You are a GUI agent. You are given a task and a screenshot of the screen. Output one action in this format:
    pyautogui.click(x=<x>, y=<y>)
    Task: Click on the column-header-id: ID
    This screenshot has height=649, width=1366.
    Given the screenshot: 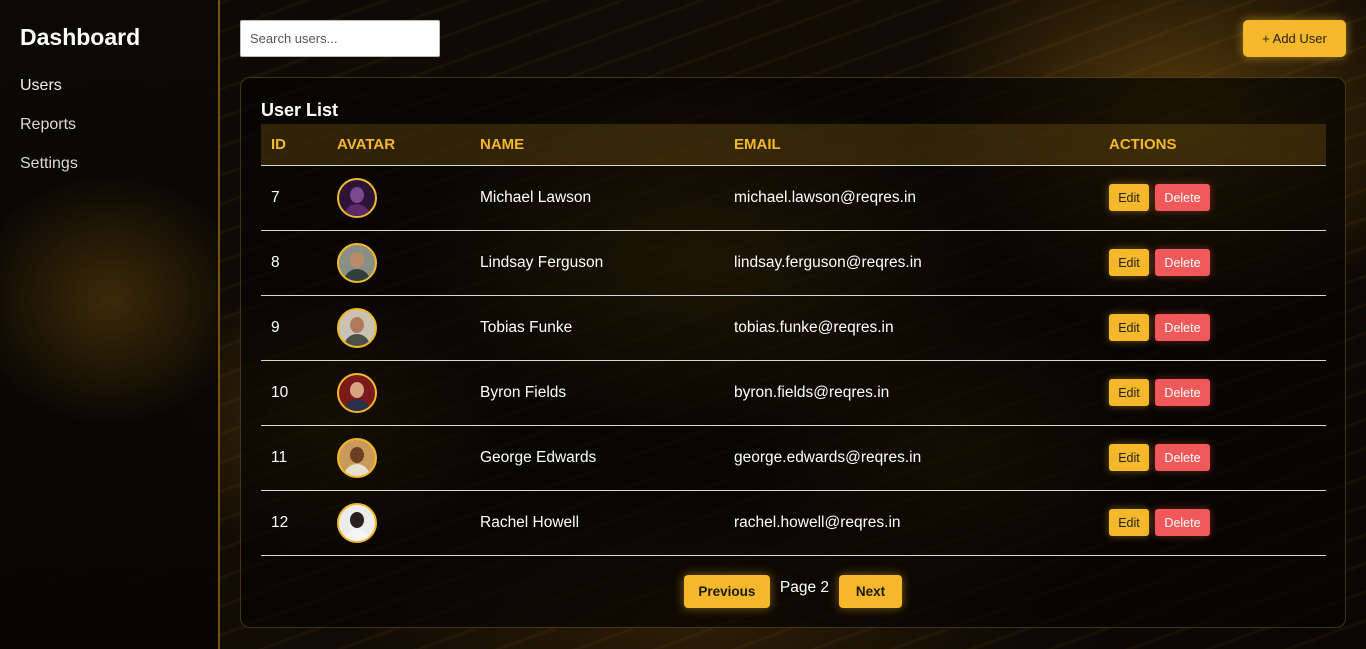 What is the action you would take?
    pyautogui.click(x=294, y=145)
    